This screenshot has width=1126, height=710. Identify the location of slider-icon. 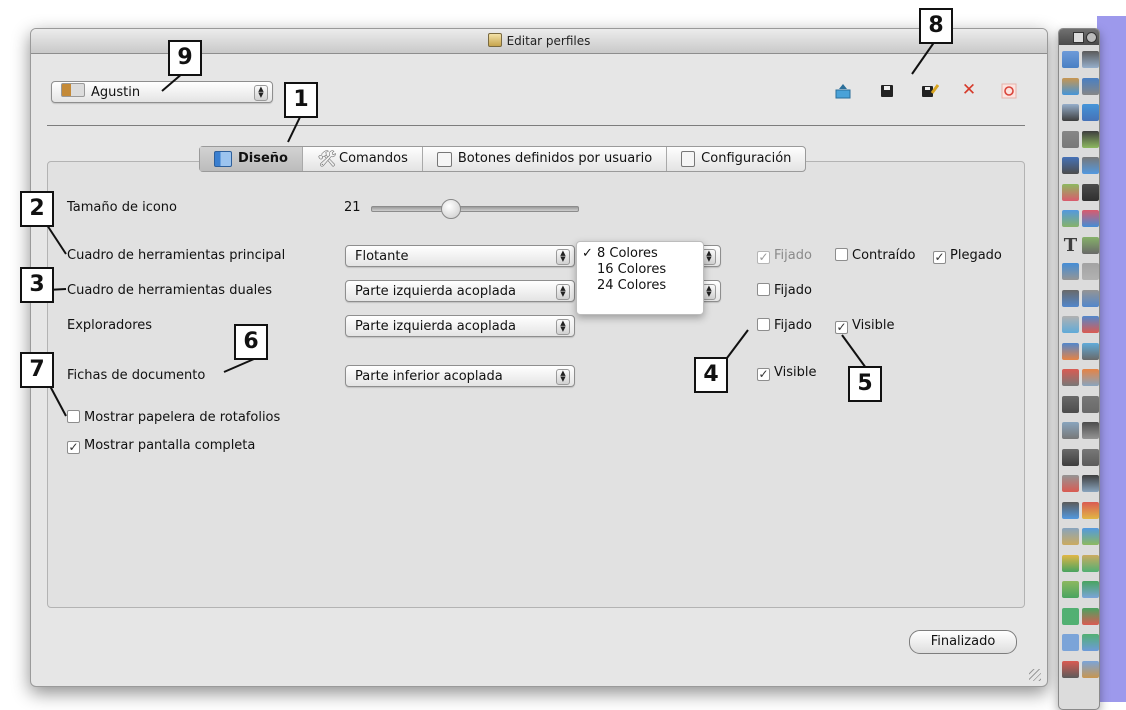
(1070, 139).